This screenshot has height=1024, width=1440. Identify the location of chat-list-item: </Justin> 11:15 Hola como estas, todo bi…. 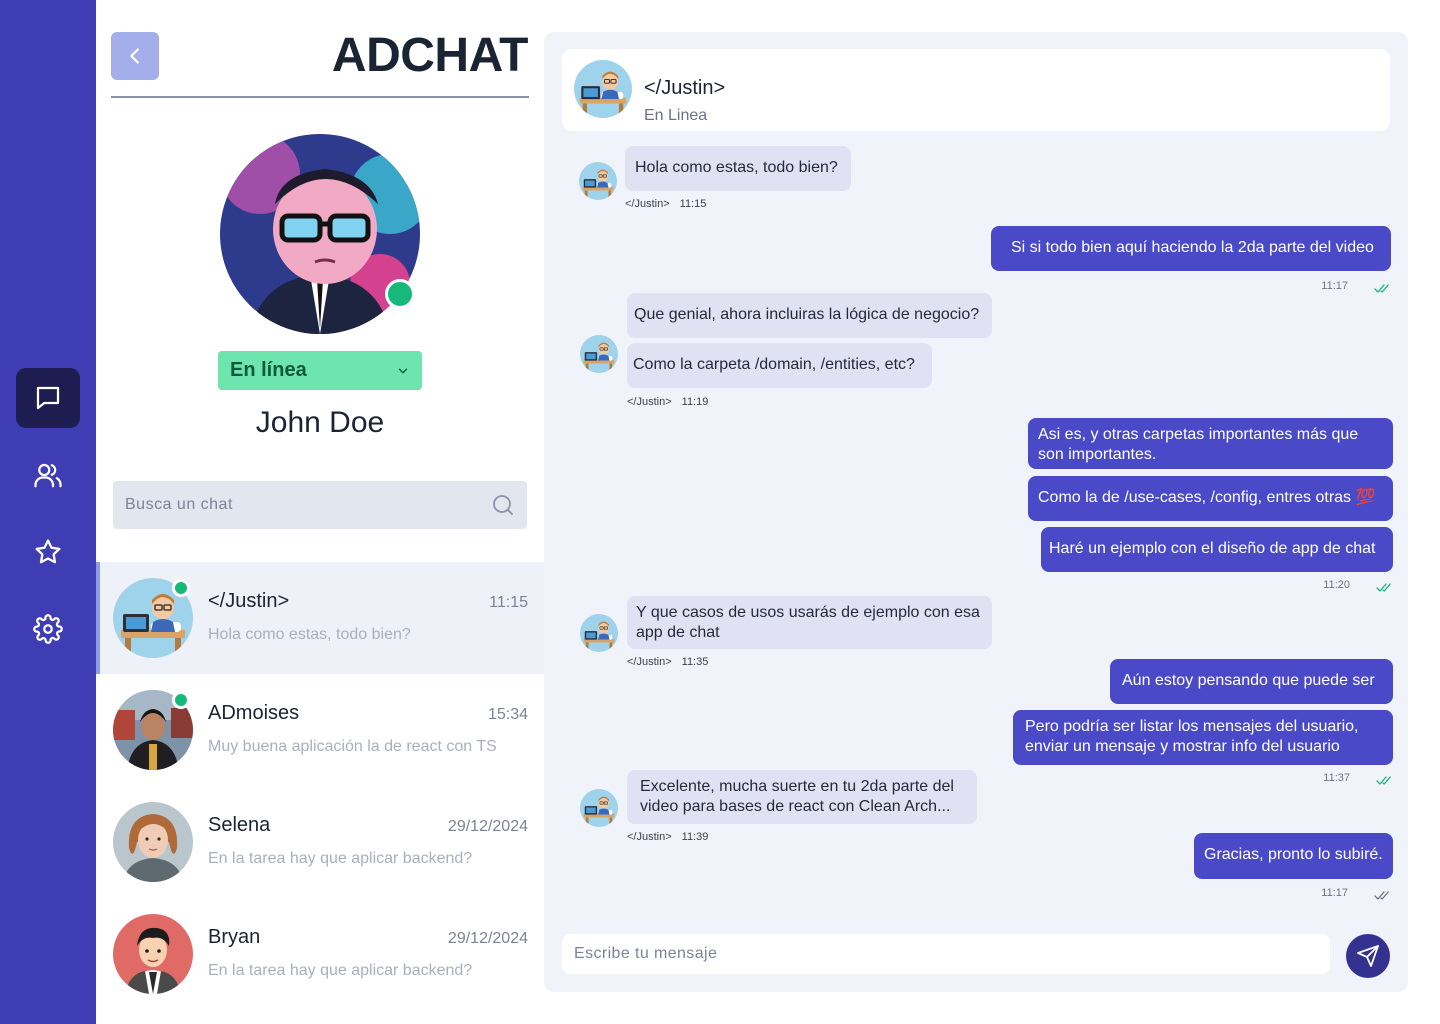
(320, 618).